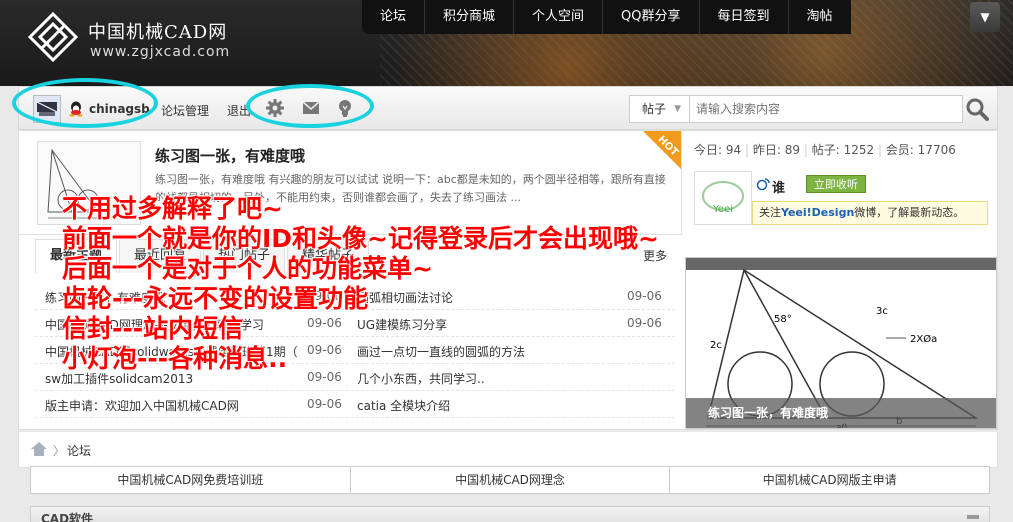  What do you see at coordinates (190, 480) in the screenshot?
I see `quicklink-training: 中国机械CAD网免费培训班` at bounding box center [190, 480].